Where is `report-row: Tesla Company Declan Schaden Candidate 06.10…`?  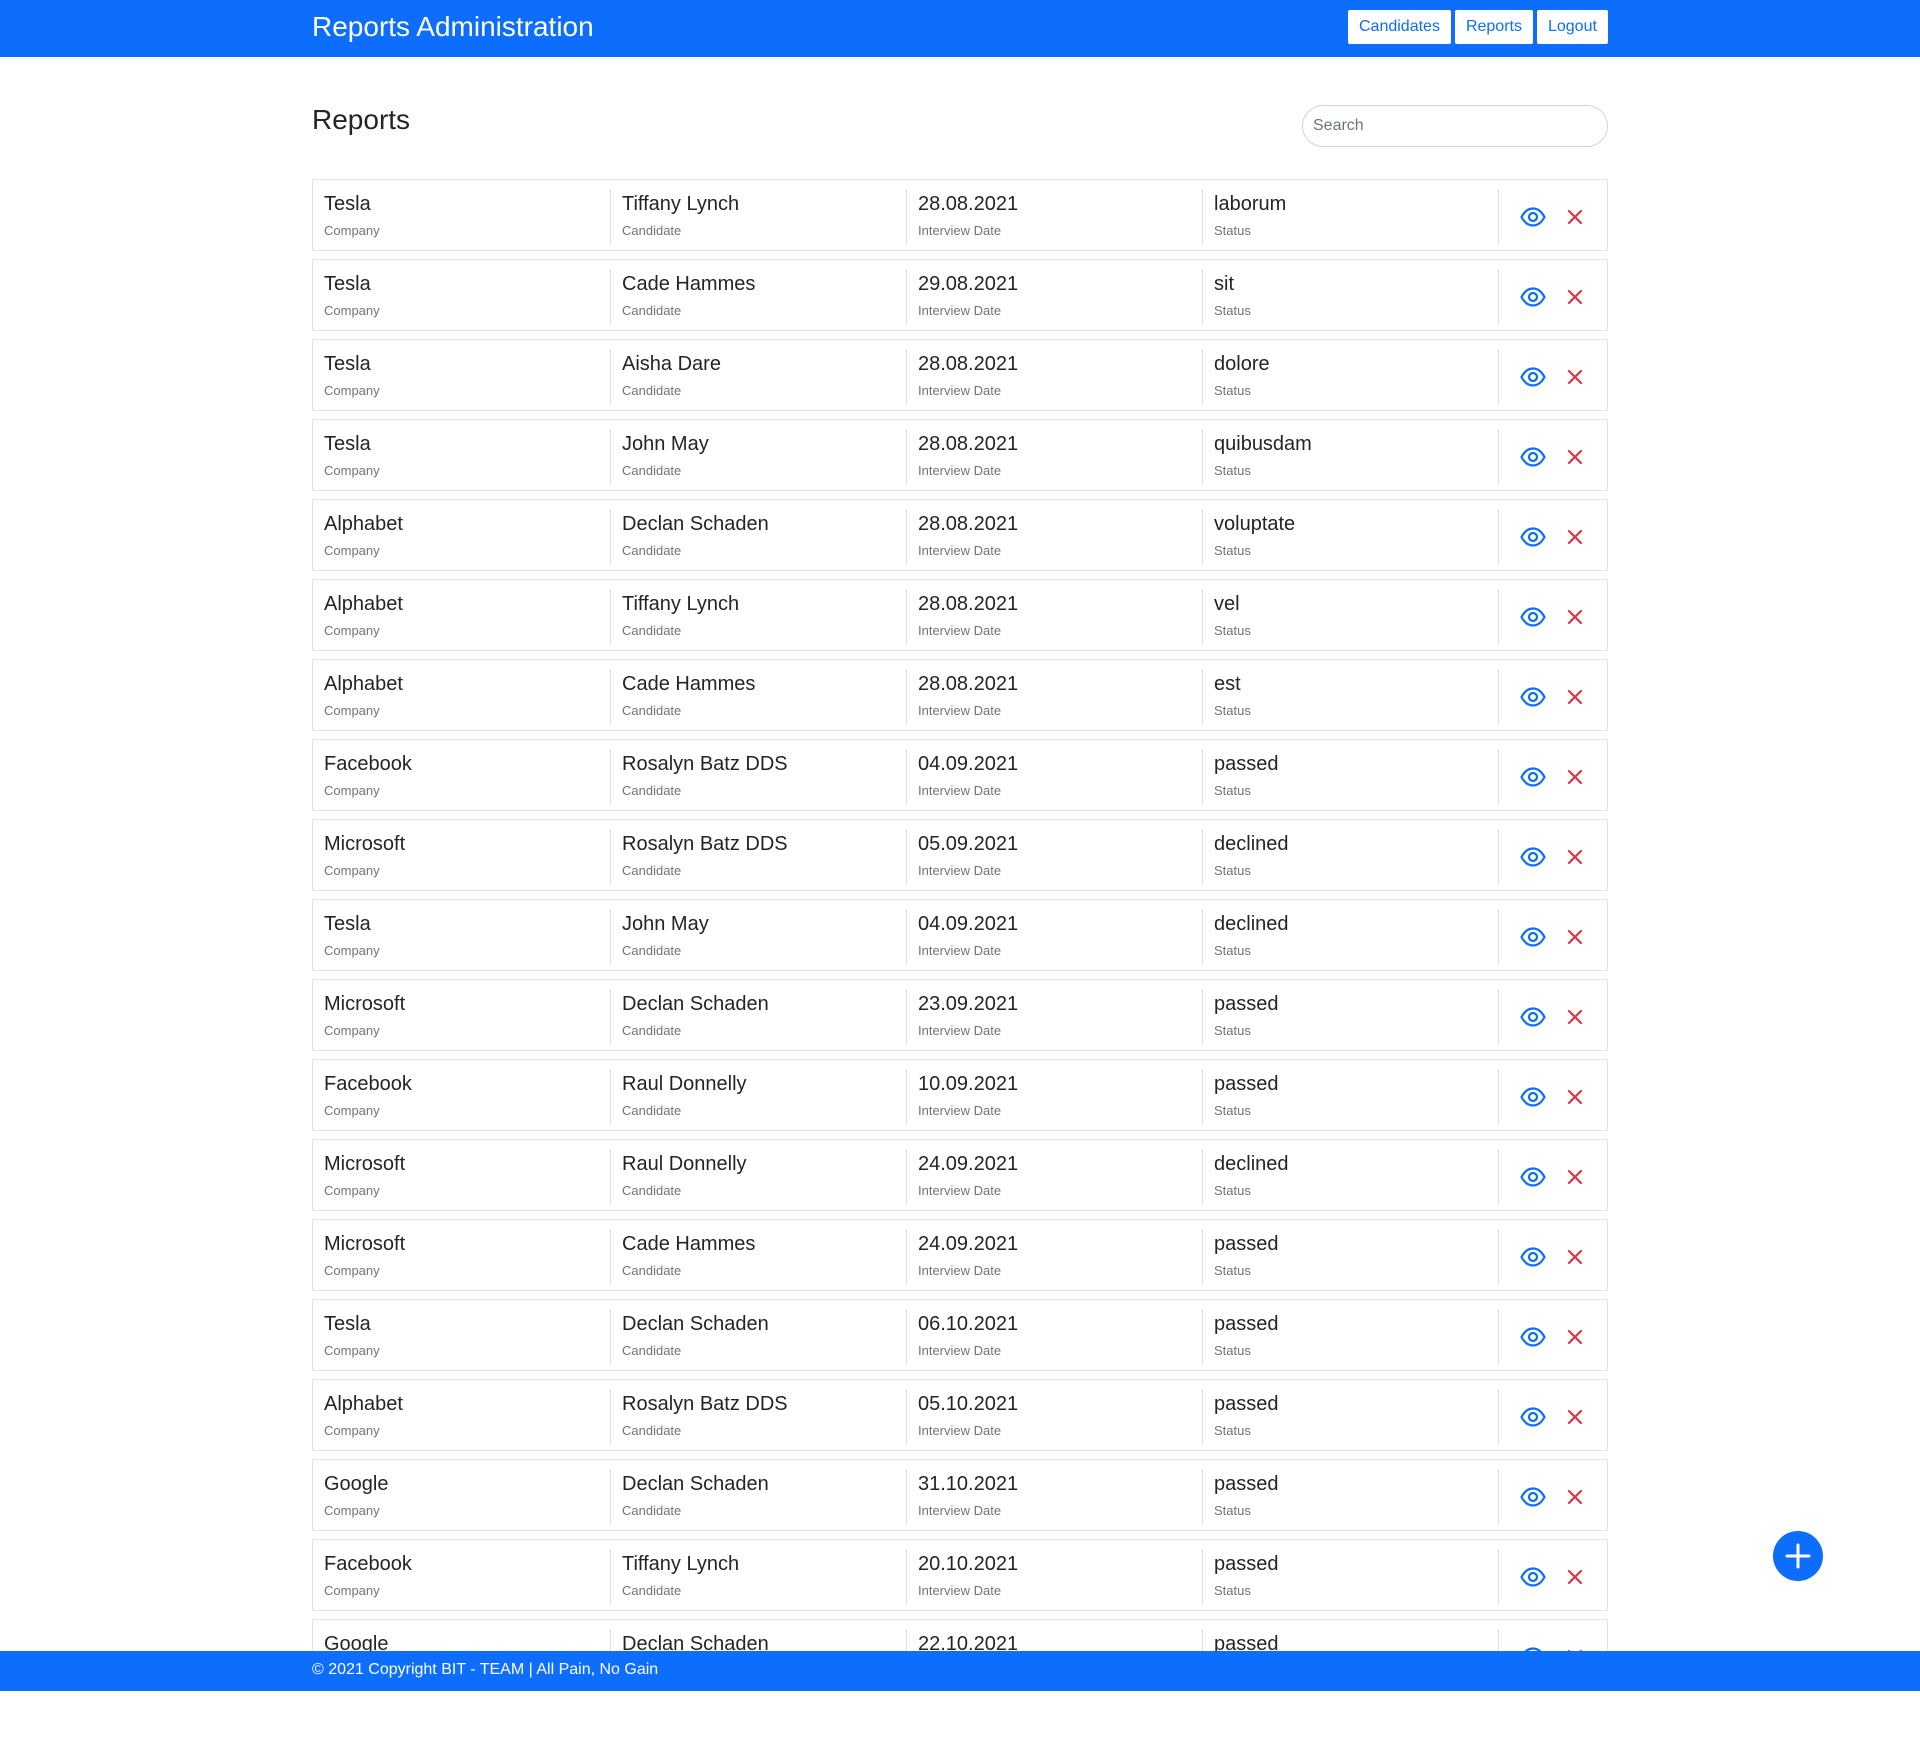
report-row: Tesla Company Declan Schaden Candidate 06.10… is located at coordinates (960, 1335).